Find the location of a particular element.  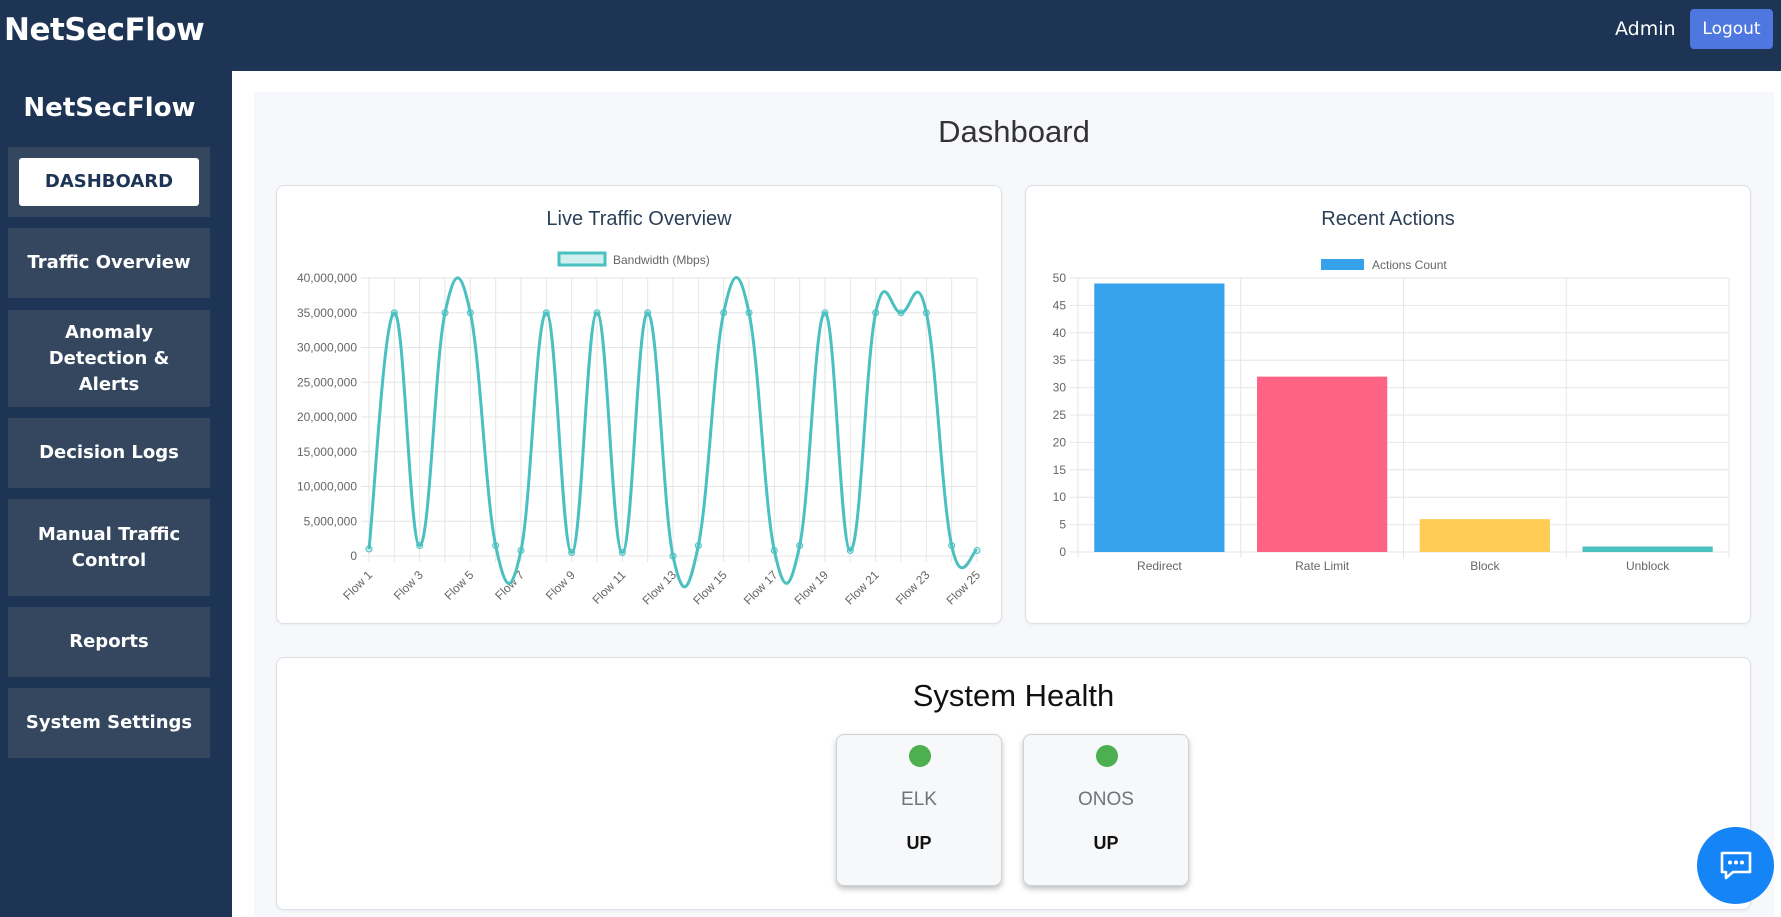

sidebar-item-traffic-overview: Traffic Overview is located at coordinates (109, 263).